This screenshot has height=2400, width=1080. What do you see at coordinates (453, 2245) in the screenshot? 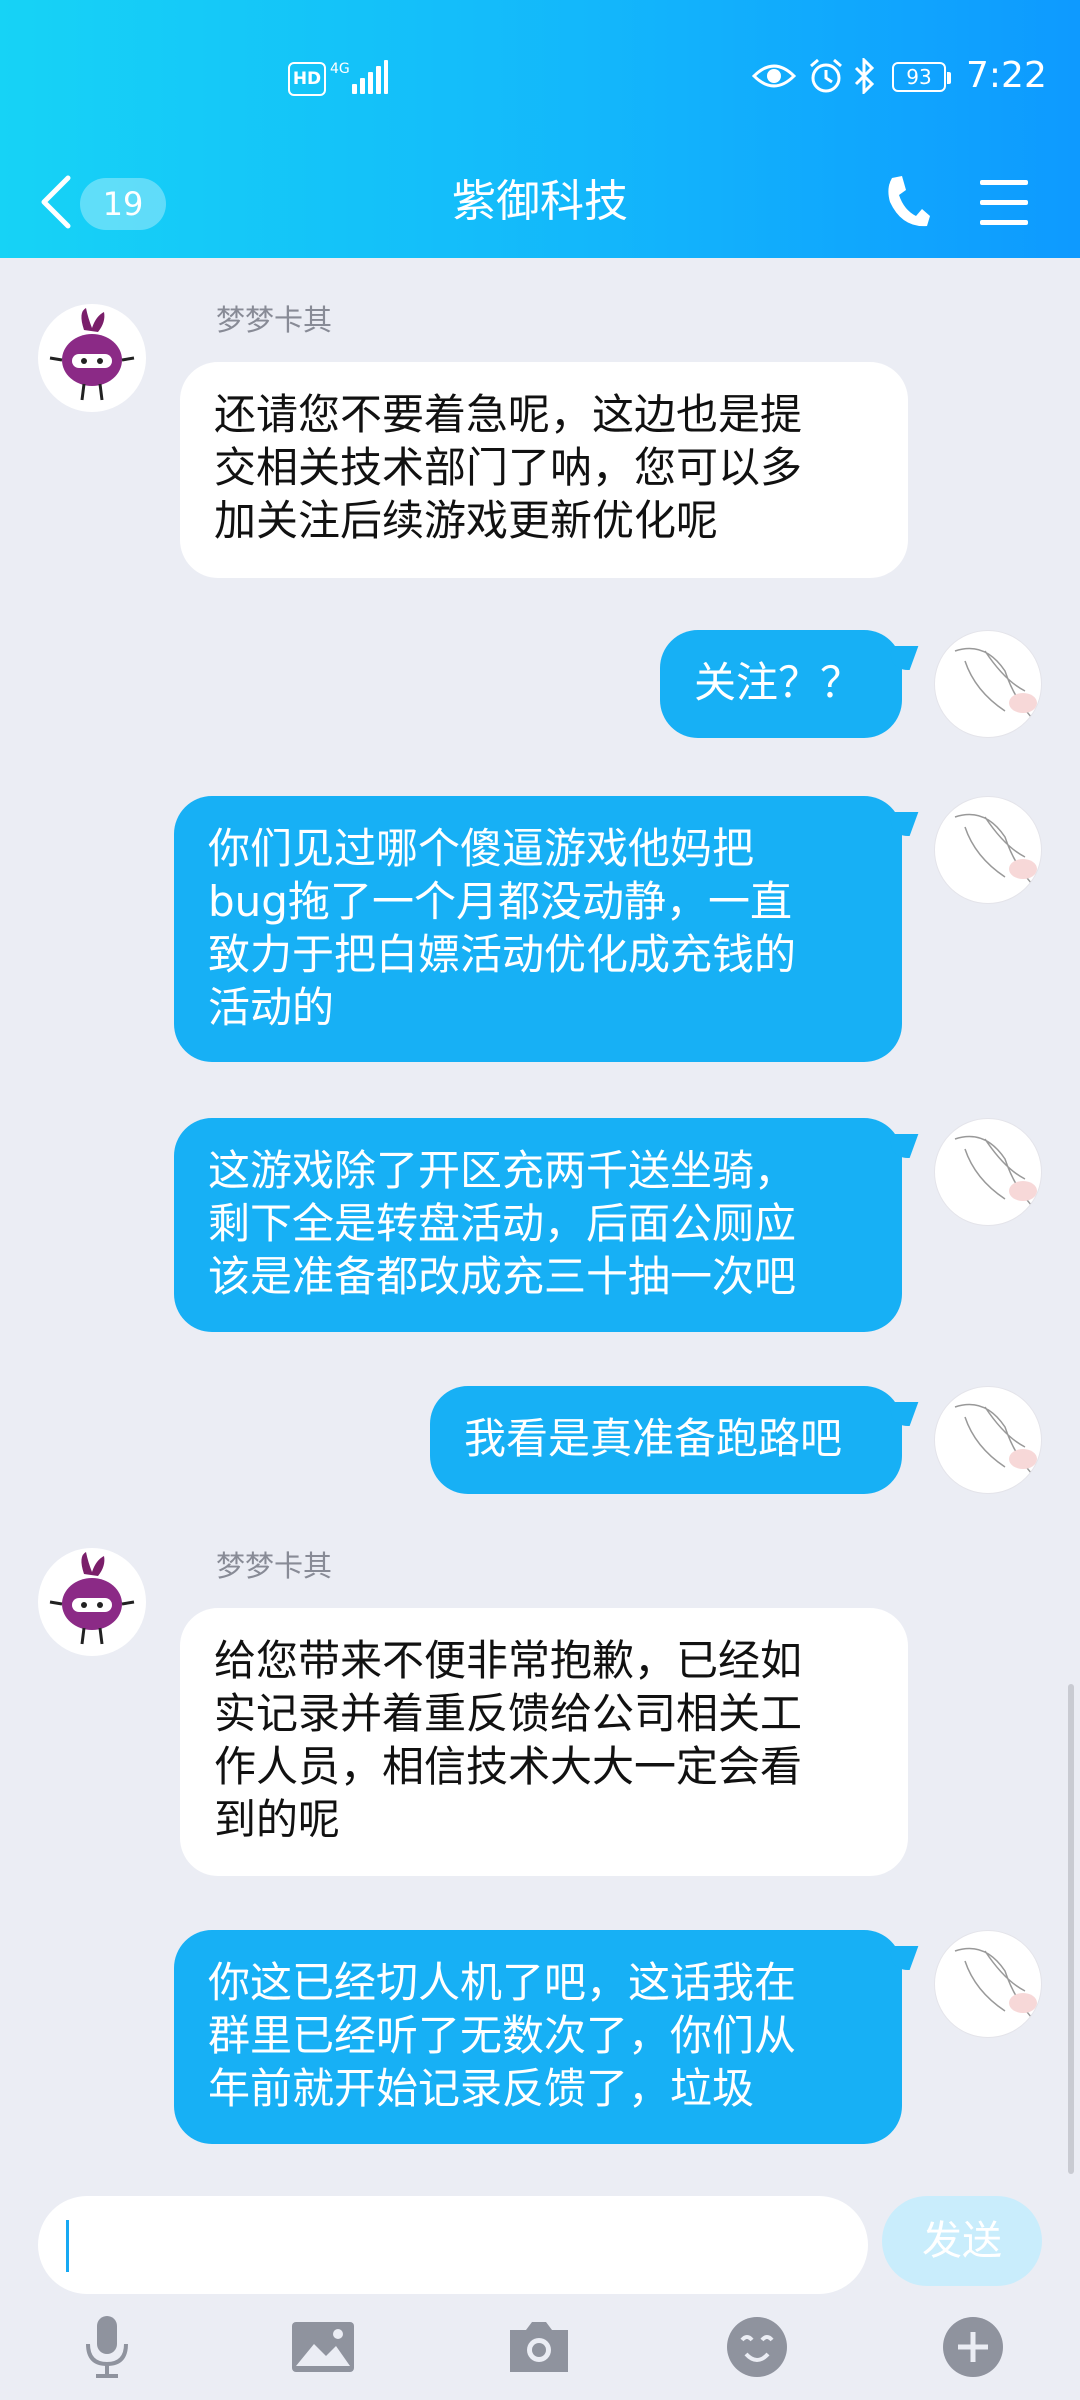
I see `message-input` at bounding box center [453, 2245].